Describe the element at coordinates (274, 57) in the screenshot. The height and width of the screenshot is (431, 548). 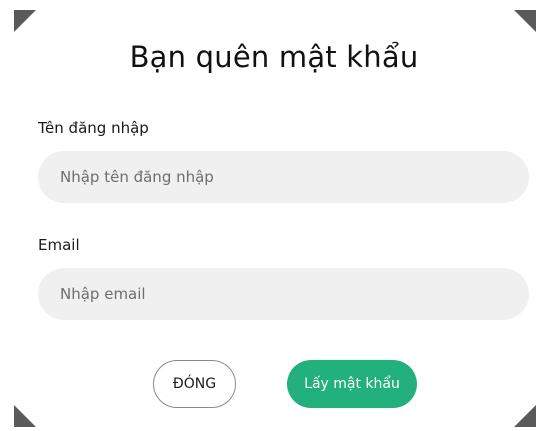
I see `dialog-title: Bạn quên mật khẩu` at that location.